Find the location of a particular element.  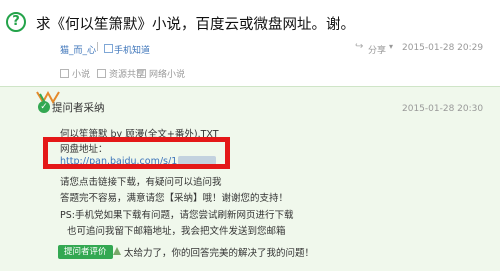

accepted-label: 提问者采纳 is located at coordinates (78, 108).